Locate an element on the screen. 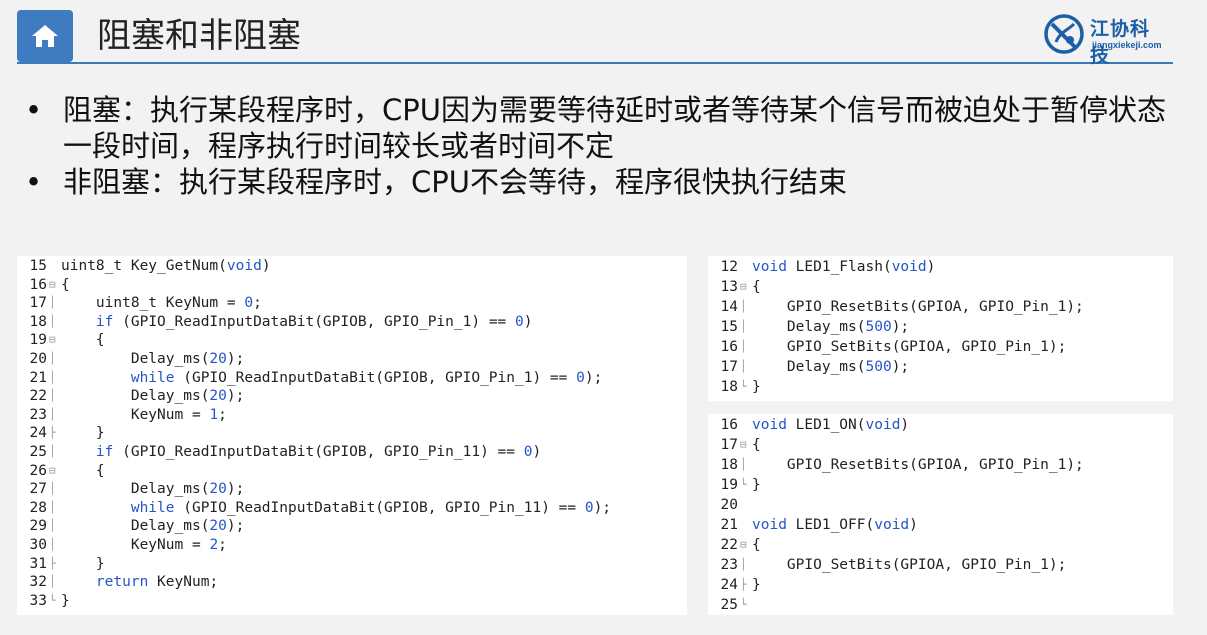 This screenshot has height=635, width=1207. line-number: 29 is located at coordinates (38, 526).